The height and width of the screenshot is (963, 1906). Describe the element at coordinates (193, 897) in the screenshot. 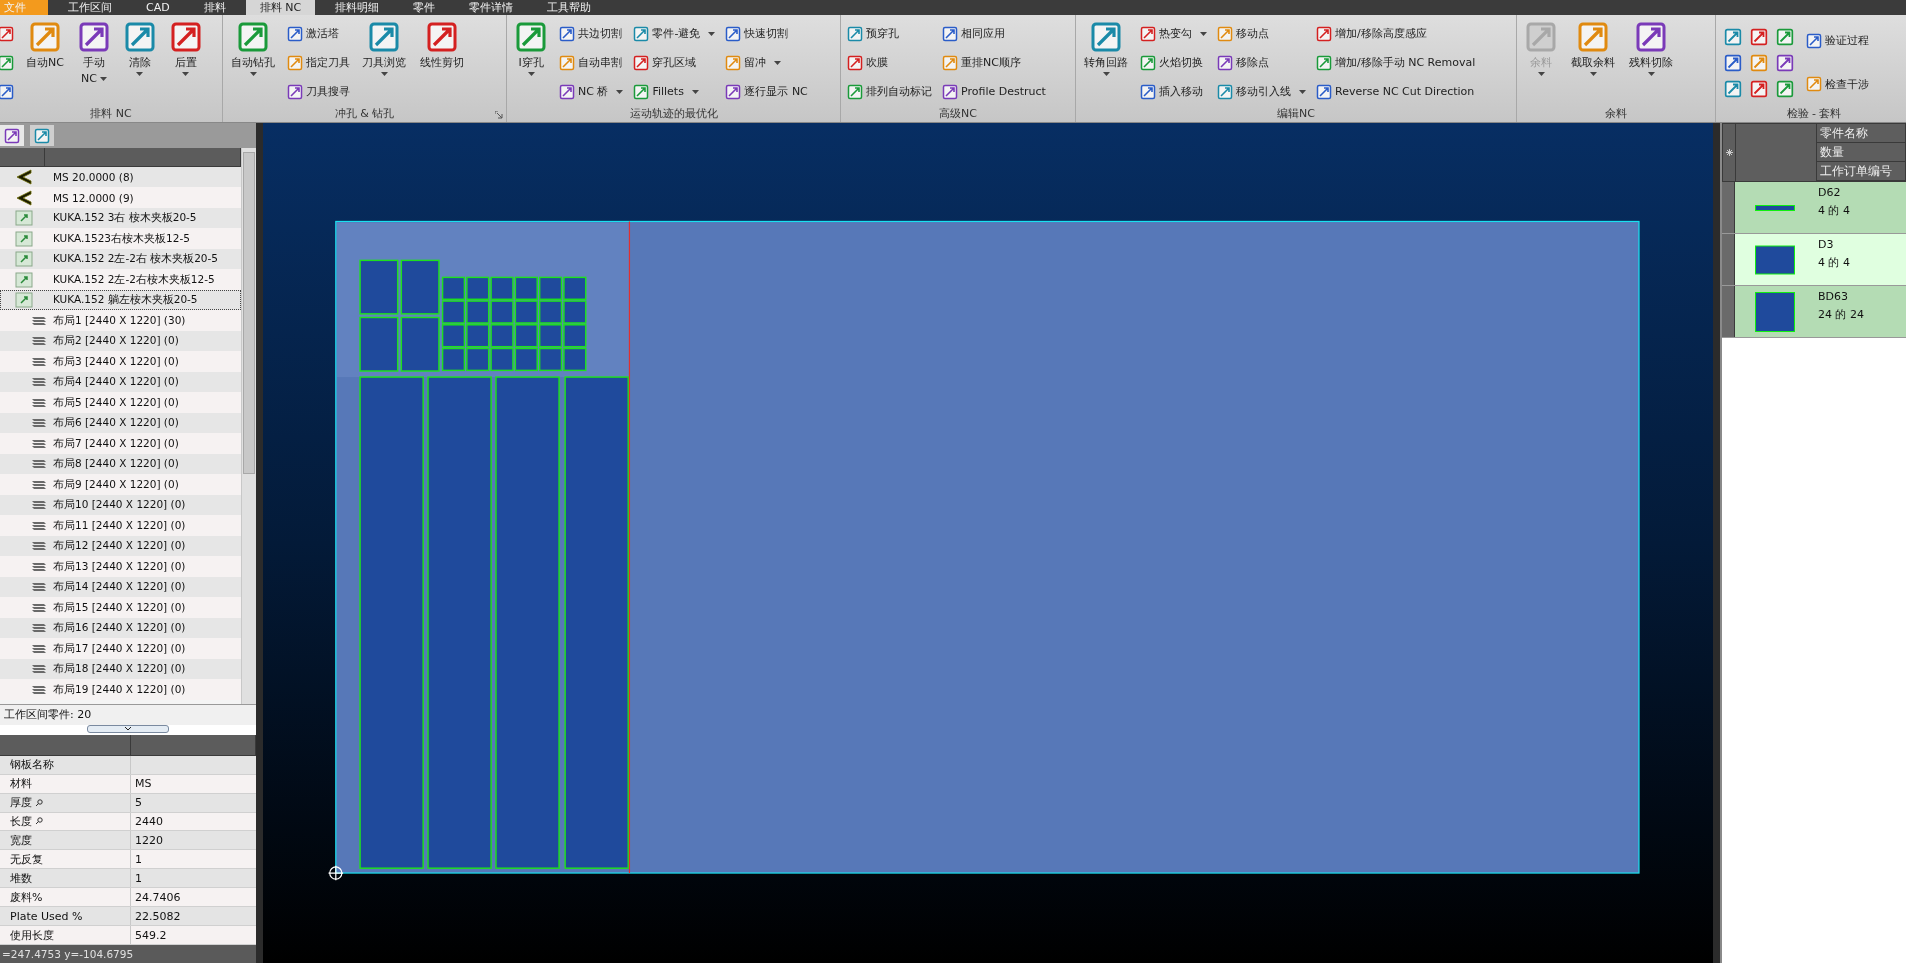

I see `property-value: 24.7406` at that location.